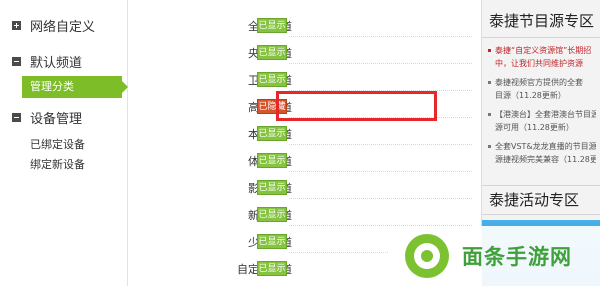 The image size is (600, 286). I want to click on news-line: 全套VST&龙龙直播的节目源, so click(545, 146).